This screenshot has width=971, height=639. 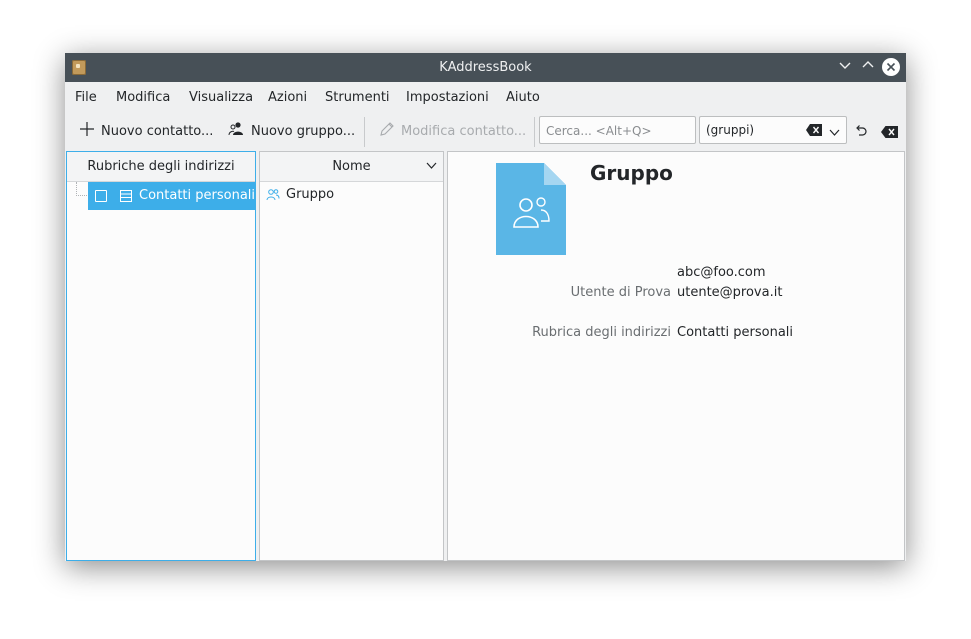 I want to click on member-email: abc@foo.com, so click(x=721, y=272).